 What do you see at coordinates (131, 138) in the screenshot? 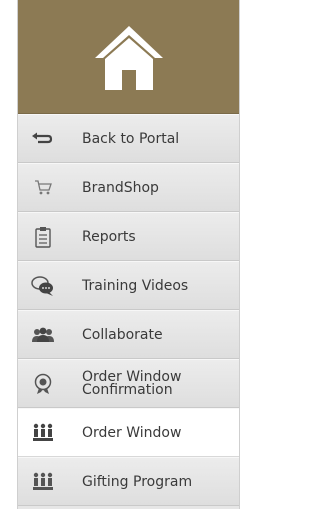
I see `menu-item-label: Back to Portal` at bounding box center [131, 138].